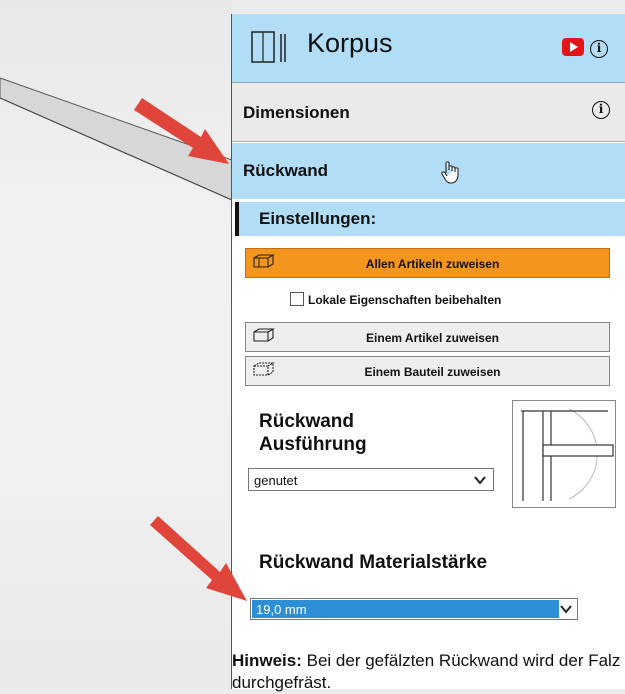 This screenshot has height=694, width=625. Describe the element at coordinates (267, 660) in the screenshot. I see `hint-label: Hinweis:` at that location.